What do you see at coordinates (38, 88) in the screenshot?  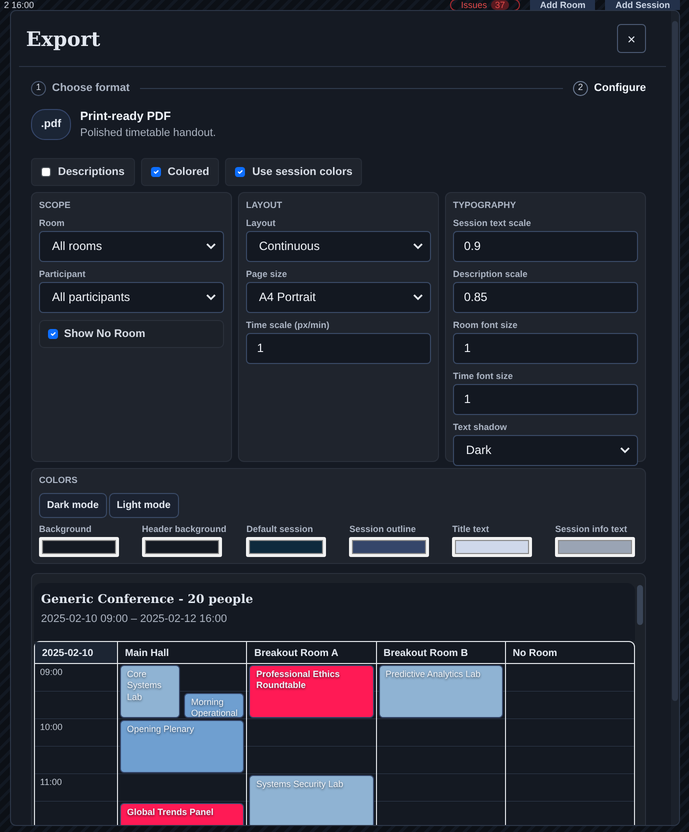 I see `step-number: 1` at bounding box center [38, 88].